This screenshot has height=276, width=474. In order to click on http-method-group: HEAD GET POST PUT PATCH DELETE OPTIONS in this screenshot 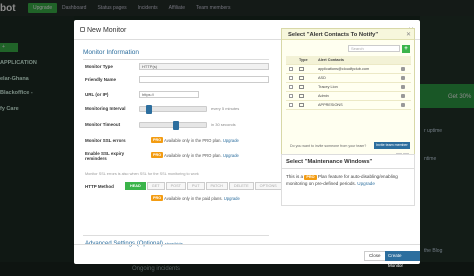, I will do `click(203, 186)`.